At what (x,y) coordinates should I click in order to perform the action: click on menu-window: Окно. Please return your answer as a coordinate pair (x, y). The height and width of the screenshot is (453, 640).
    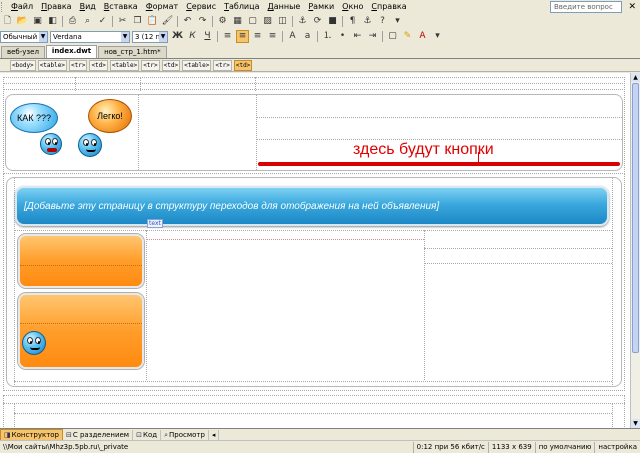
    Looking at the image, I should click on (352, 7).